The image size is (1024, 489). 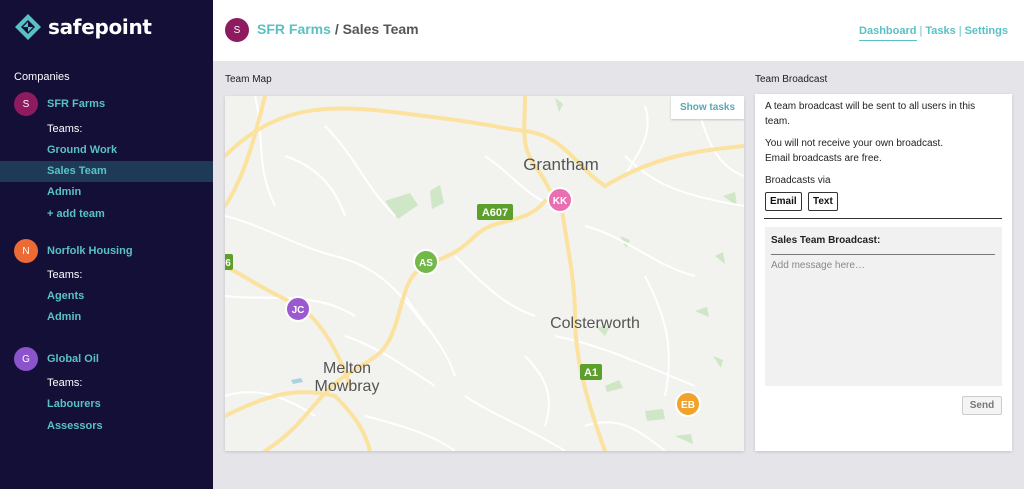 I want to click on place-label-grantham: Grantham, so click(x=561, y=164).